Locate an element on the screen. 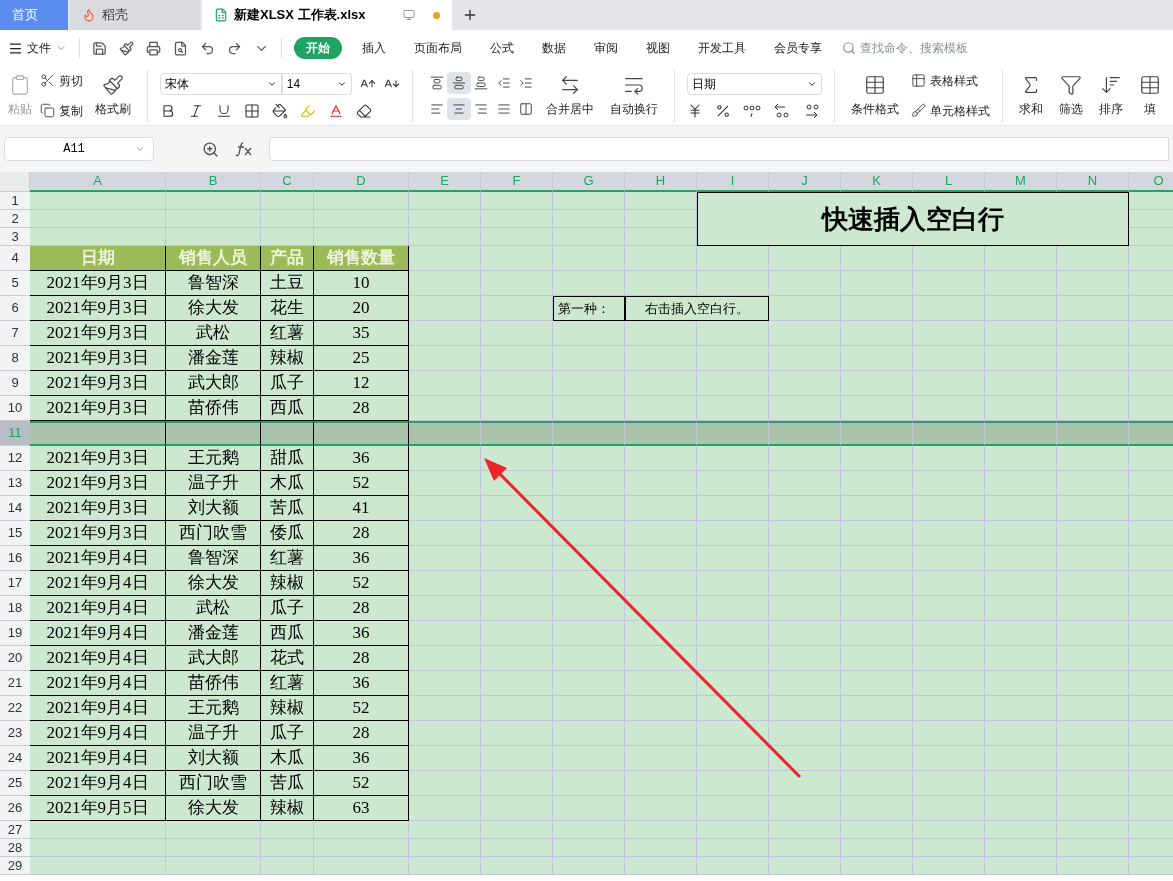 Image resolution: width=1173 pixels, height=881 pixels. ribbon-tab: 会员专享 is located at coordinates (798, 48).